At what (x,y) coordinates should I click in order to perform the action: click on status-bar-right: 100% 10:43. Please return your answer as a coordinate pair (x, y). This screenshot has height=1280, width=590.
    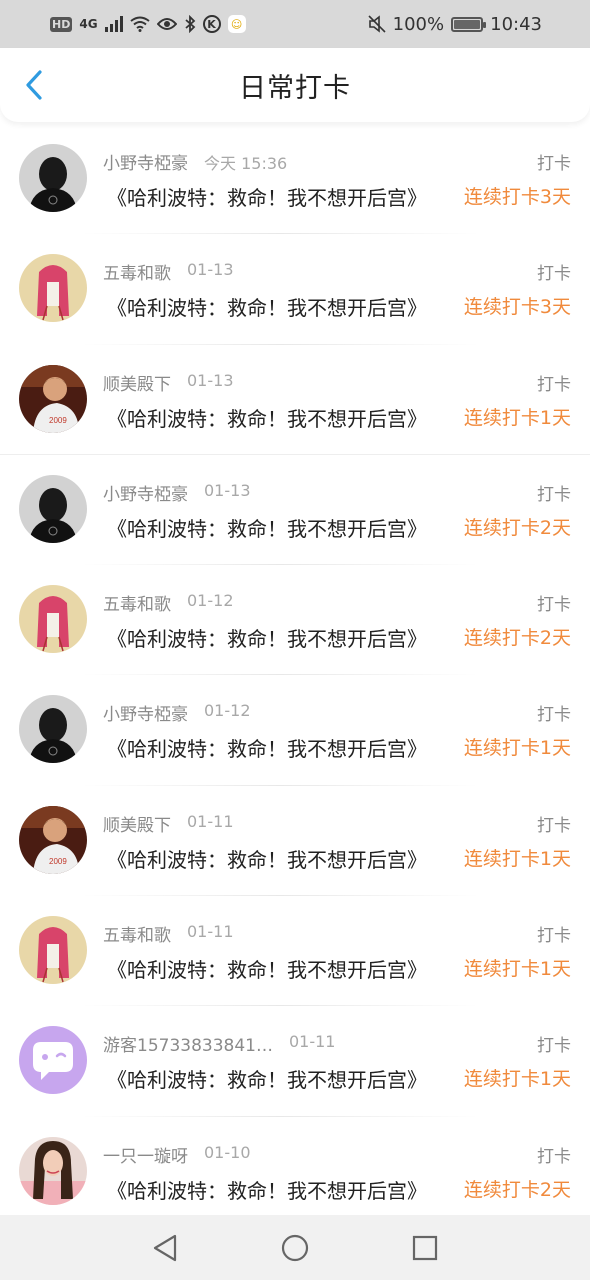
    Looking at the image, I should click on (455, 24).